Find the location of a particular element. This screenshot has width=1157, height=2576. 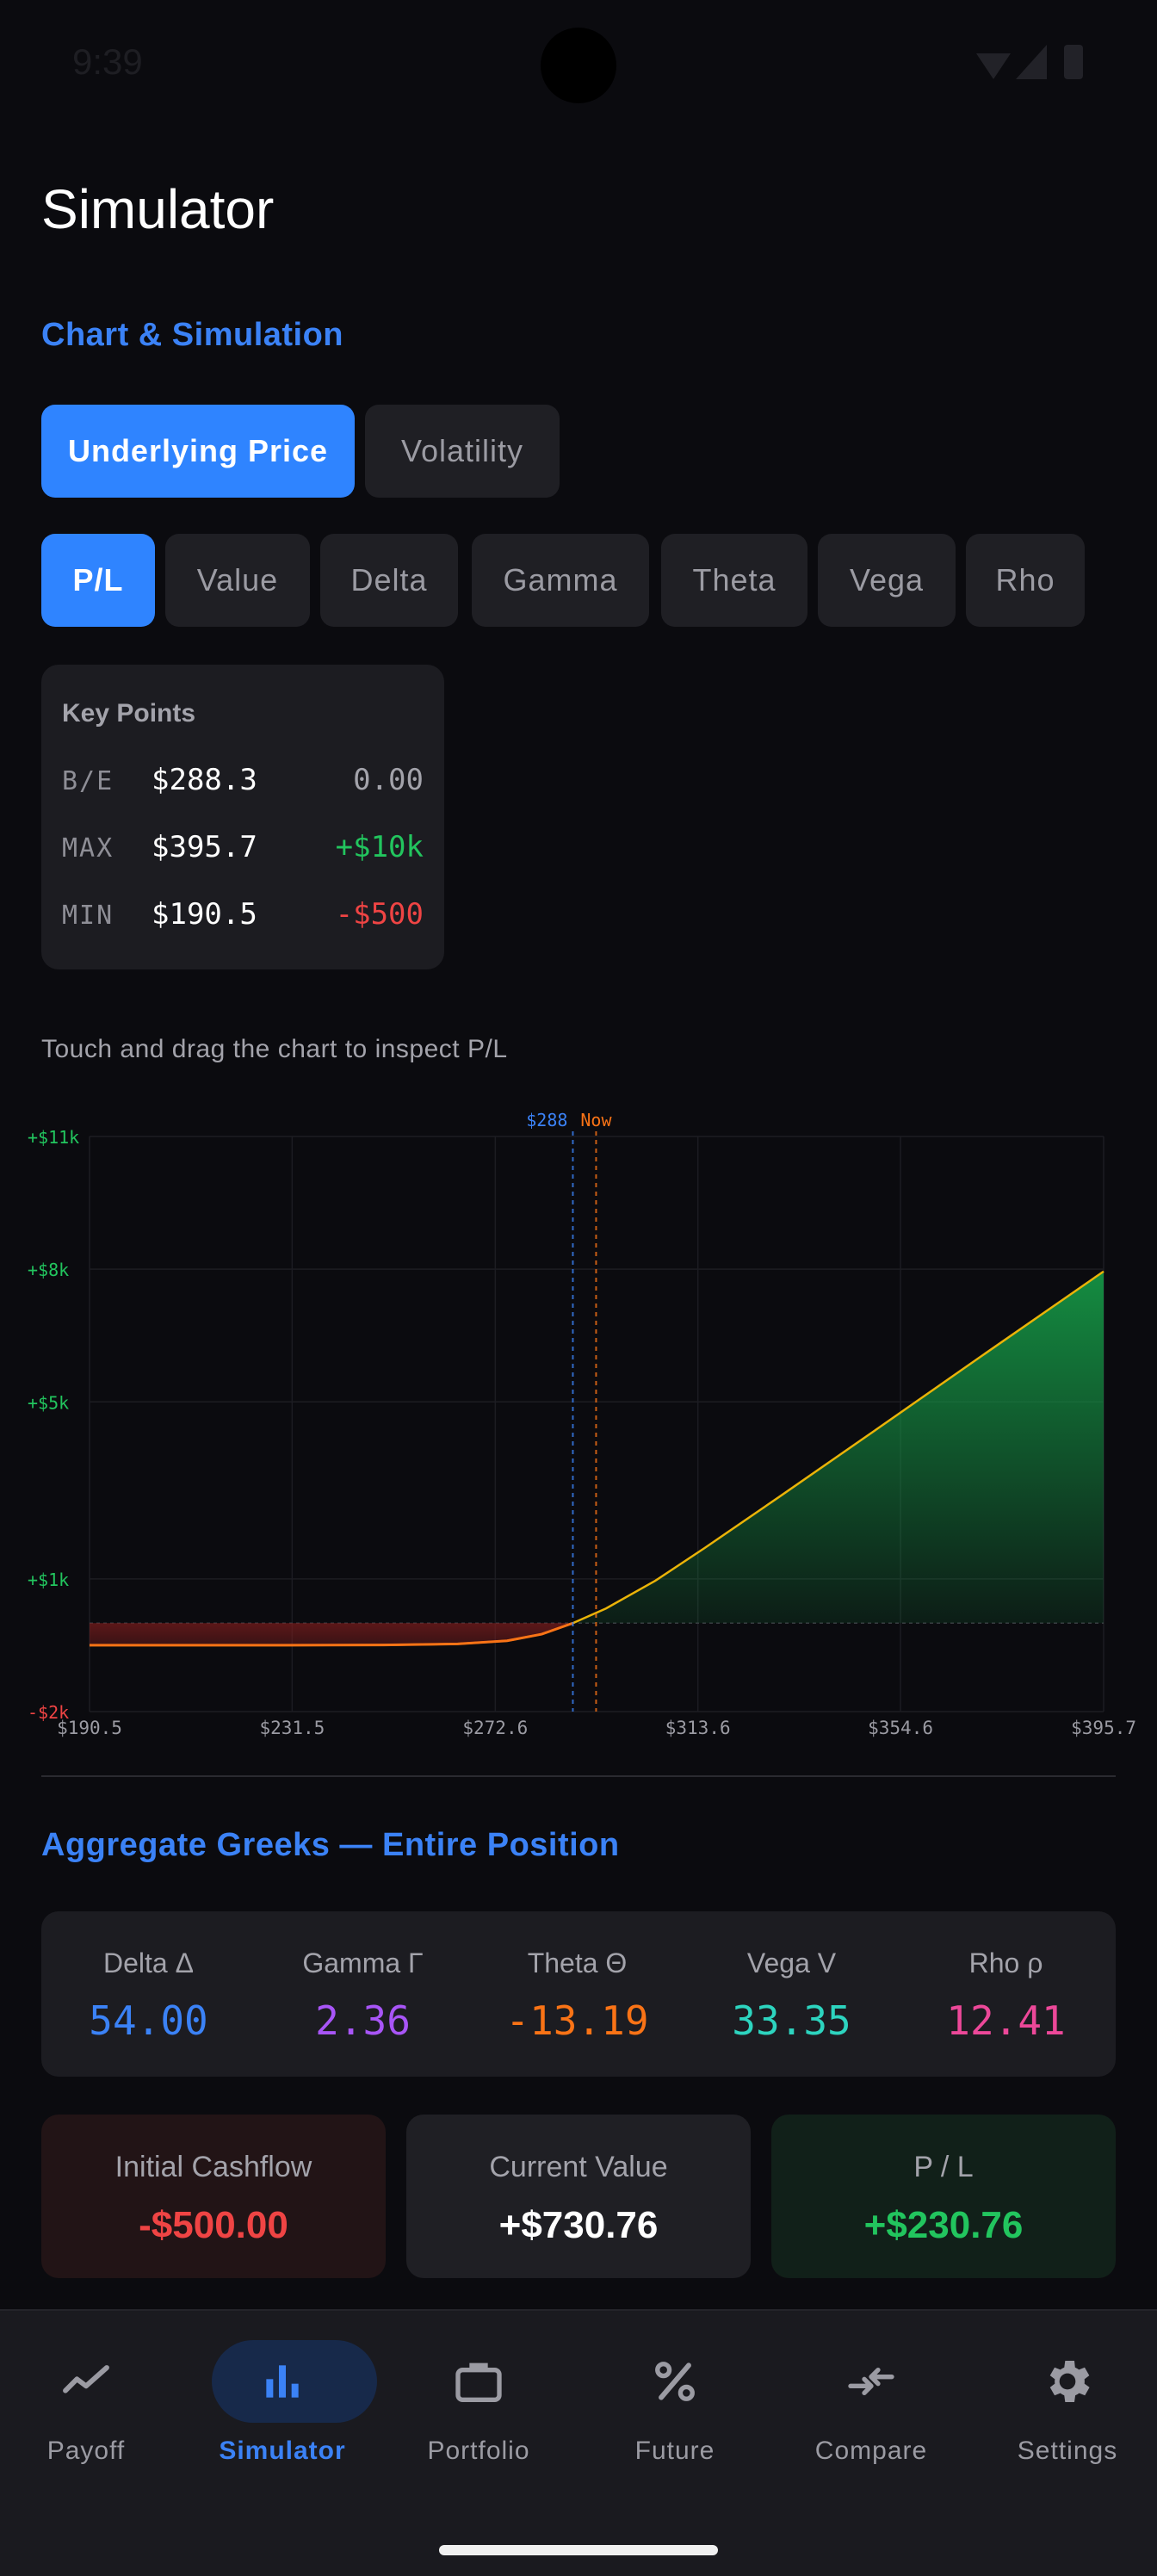

marker-label: $288 is located at coordinates (547, 1120).